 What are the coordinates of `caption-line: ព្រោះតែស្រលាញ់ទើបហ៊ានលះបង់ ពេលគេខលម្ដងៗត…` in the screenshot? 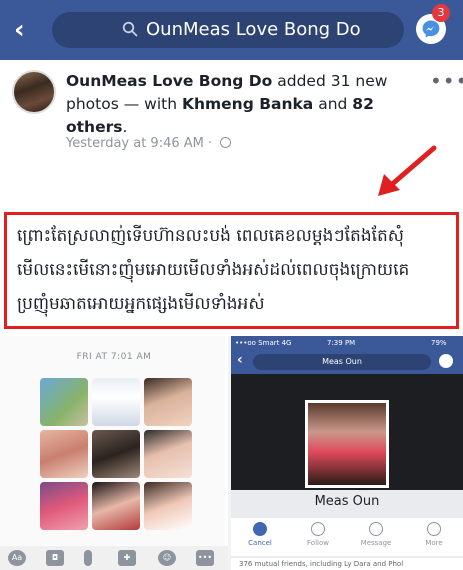 It's located at (210, 236).